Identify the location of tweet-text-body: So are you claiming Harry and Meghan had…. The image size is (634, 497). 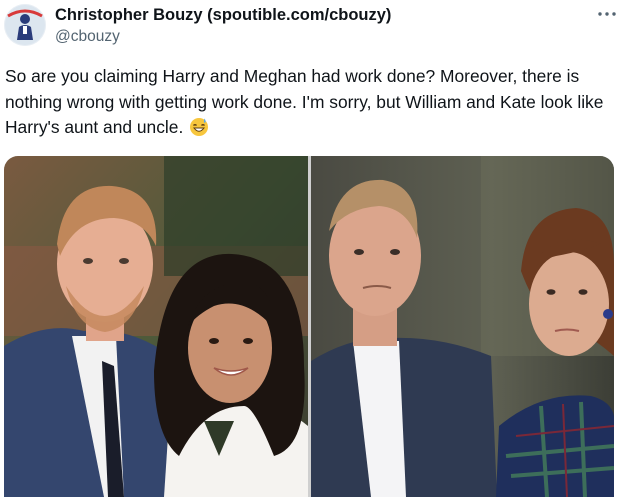
(304, 101).